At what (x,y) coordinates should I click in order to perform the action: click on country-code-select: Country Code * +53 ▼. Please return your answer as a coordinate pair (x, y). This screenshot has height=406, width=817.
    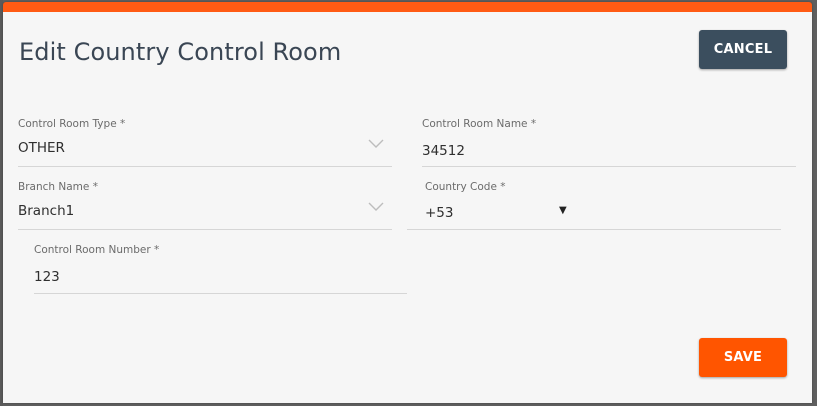
    Looking at the image, I should click on (594, 205).